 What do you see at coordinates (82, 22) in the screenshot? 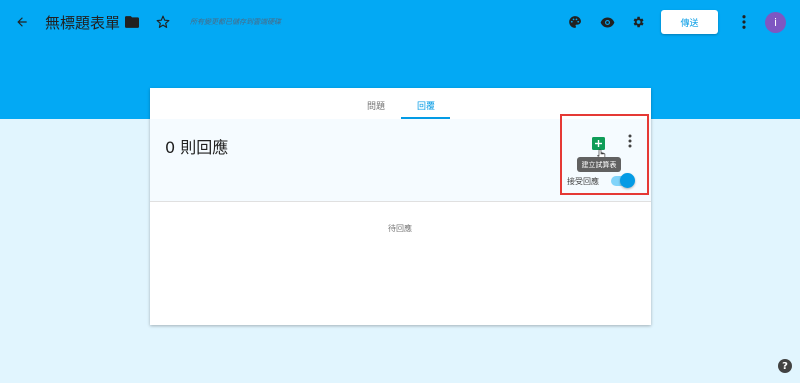
I see `form-title: 無標題表單` at bounding box center [82, 22].